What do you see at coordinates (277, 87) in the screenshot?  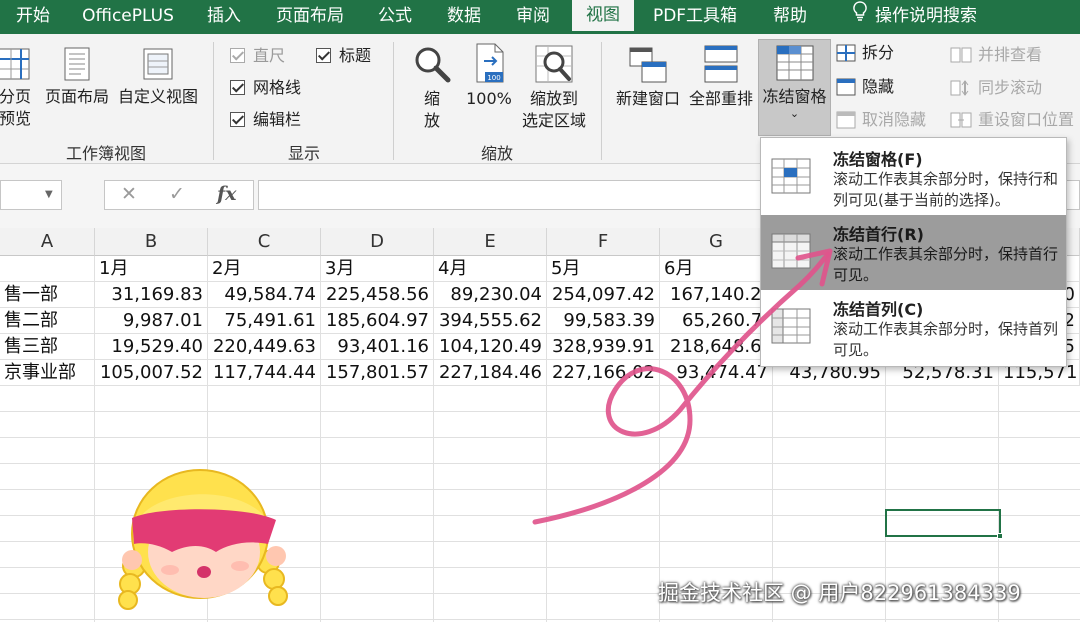 I see `gridlines-label: 网格线` at bounding box center [277, 87].